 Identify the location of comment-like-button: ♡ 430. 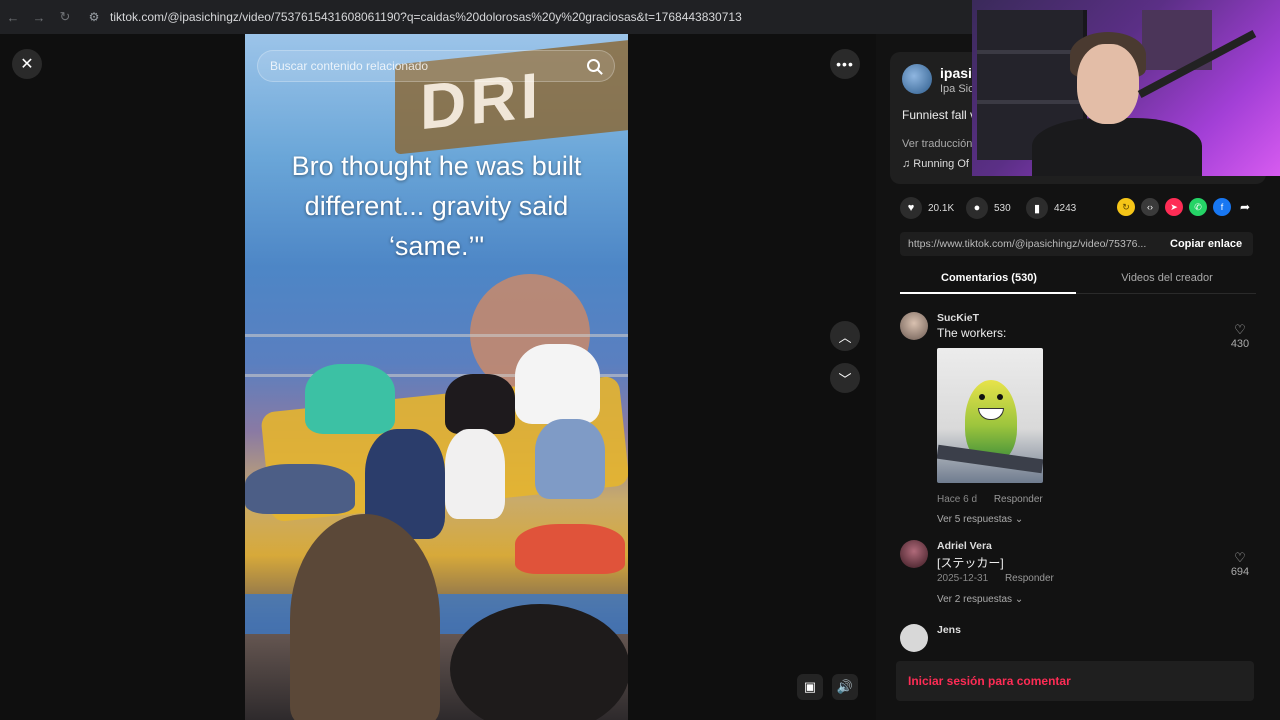
(1240, 336).